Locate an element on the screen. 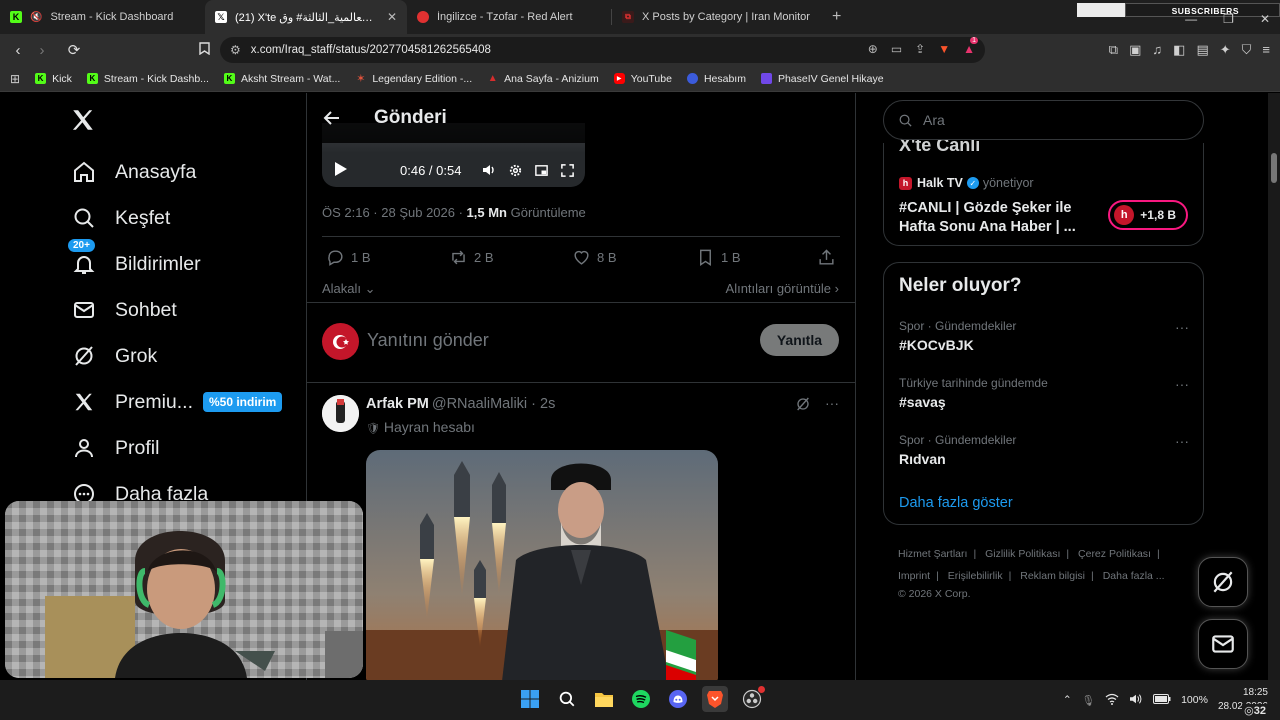 Image resolution: width=1280 pixels, height=720 pixels. windows-start-icon is located at coordinates (530, 699).